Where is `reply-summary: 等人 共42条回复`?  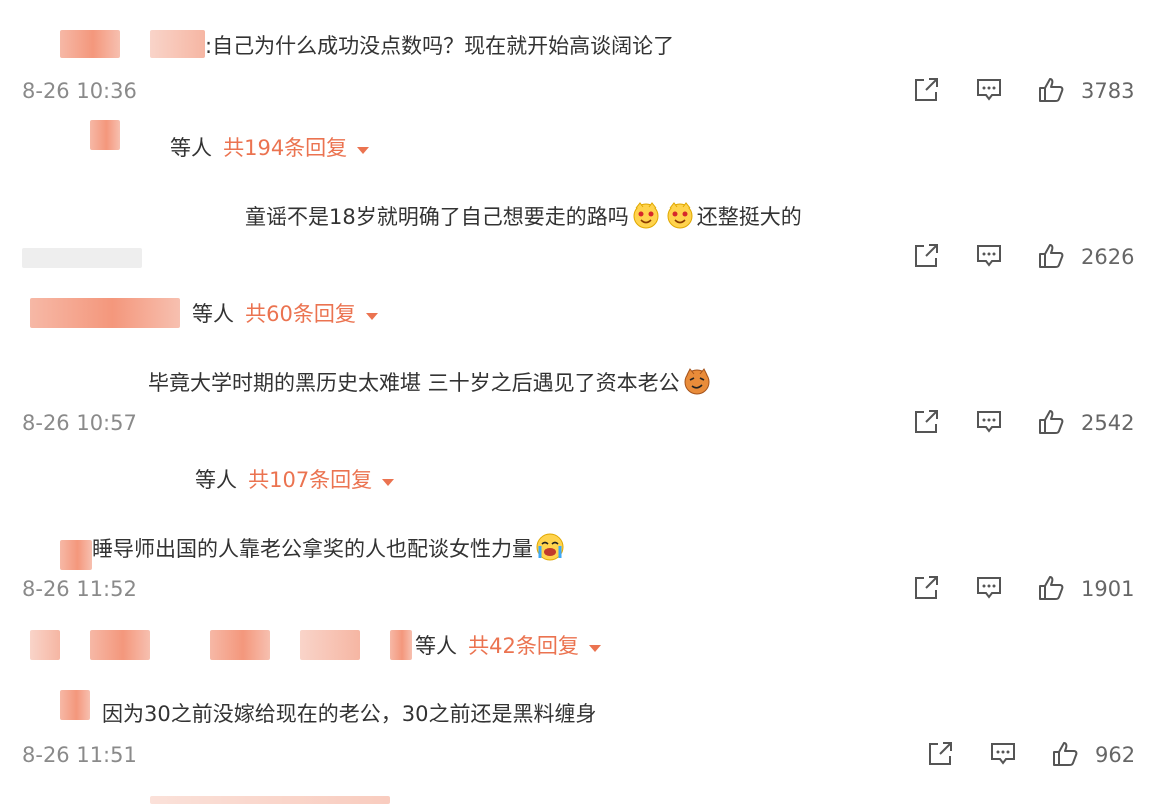 reply-summary: 等人 共42条回复 is located at coordinates (508, 645).